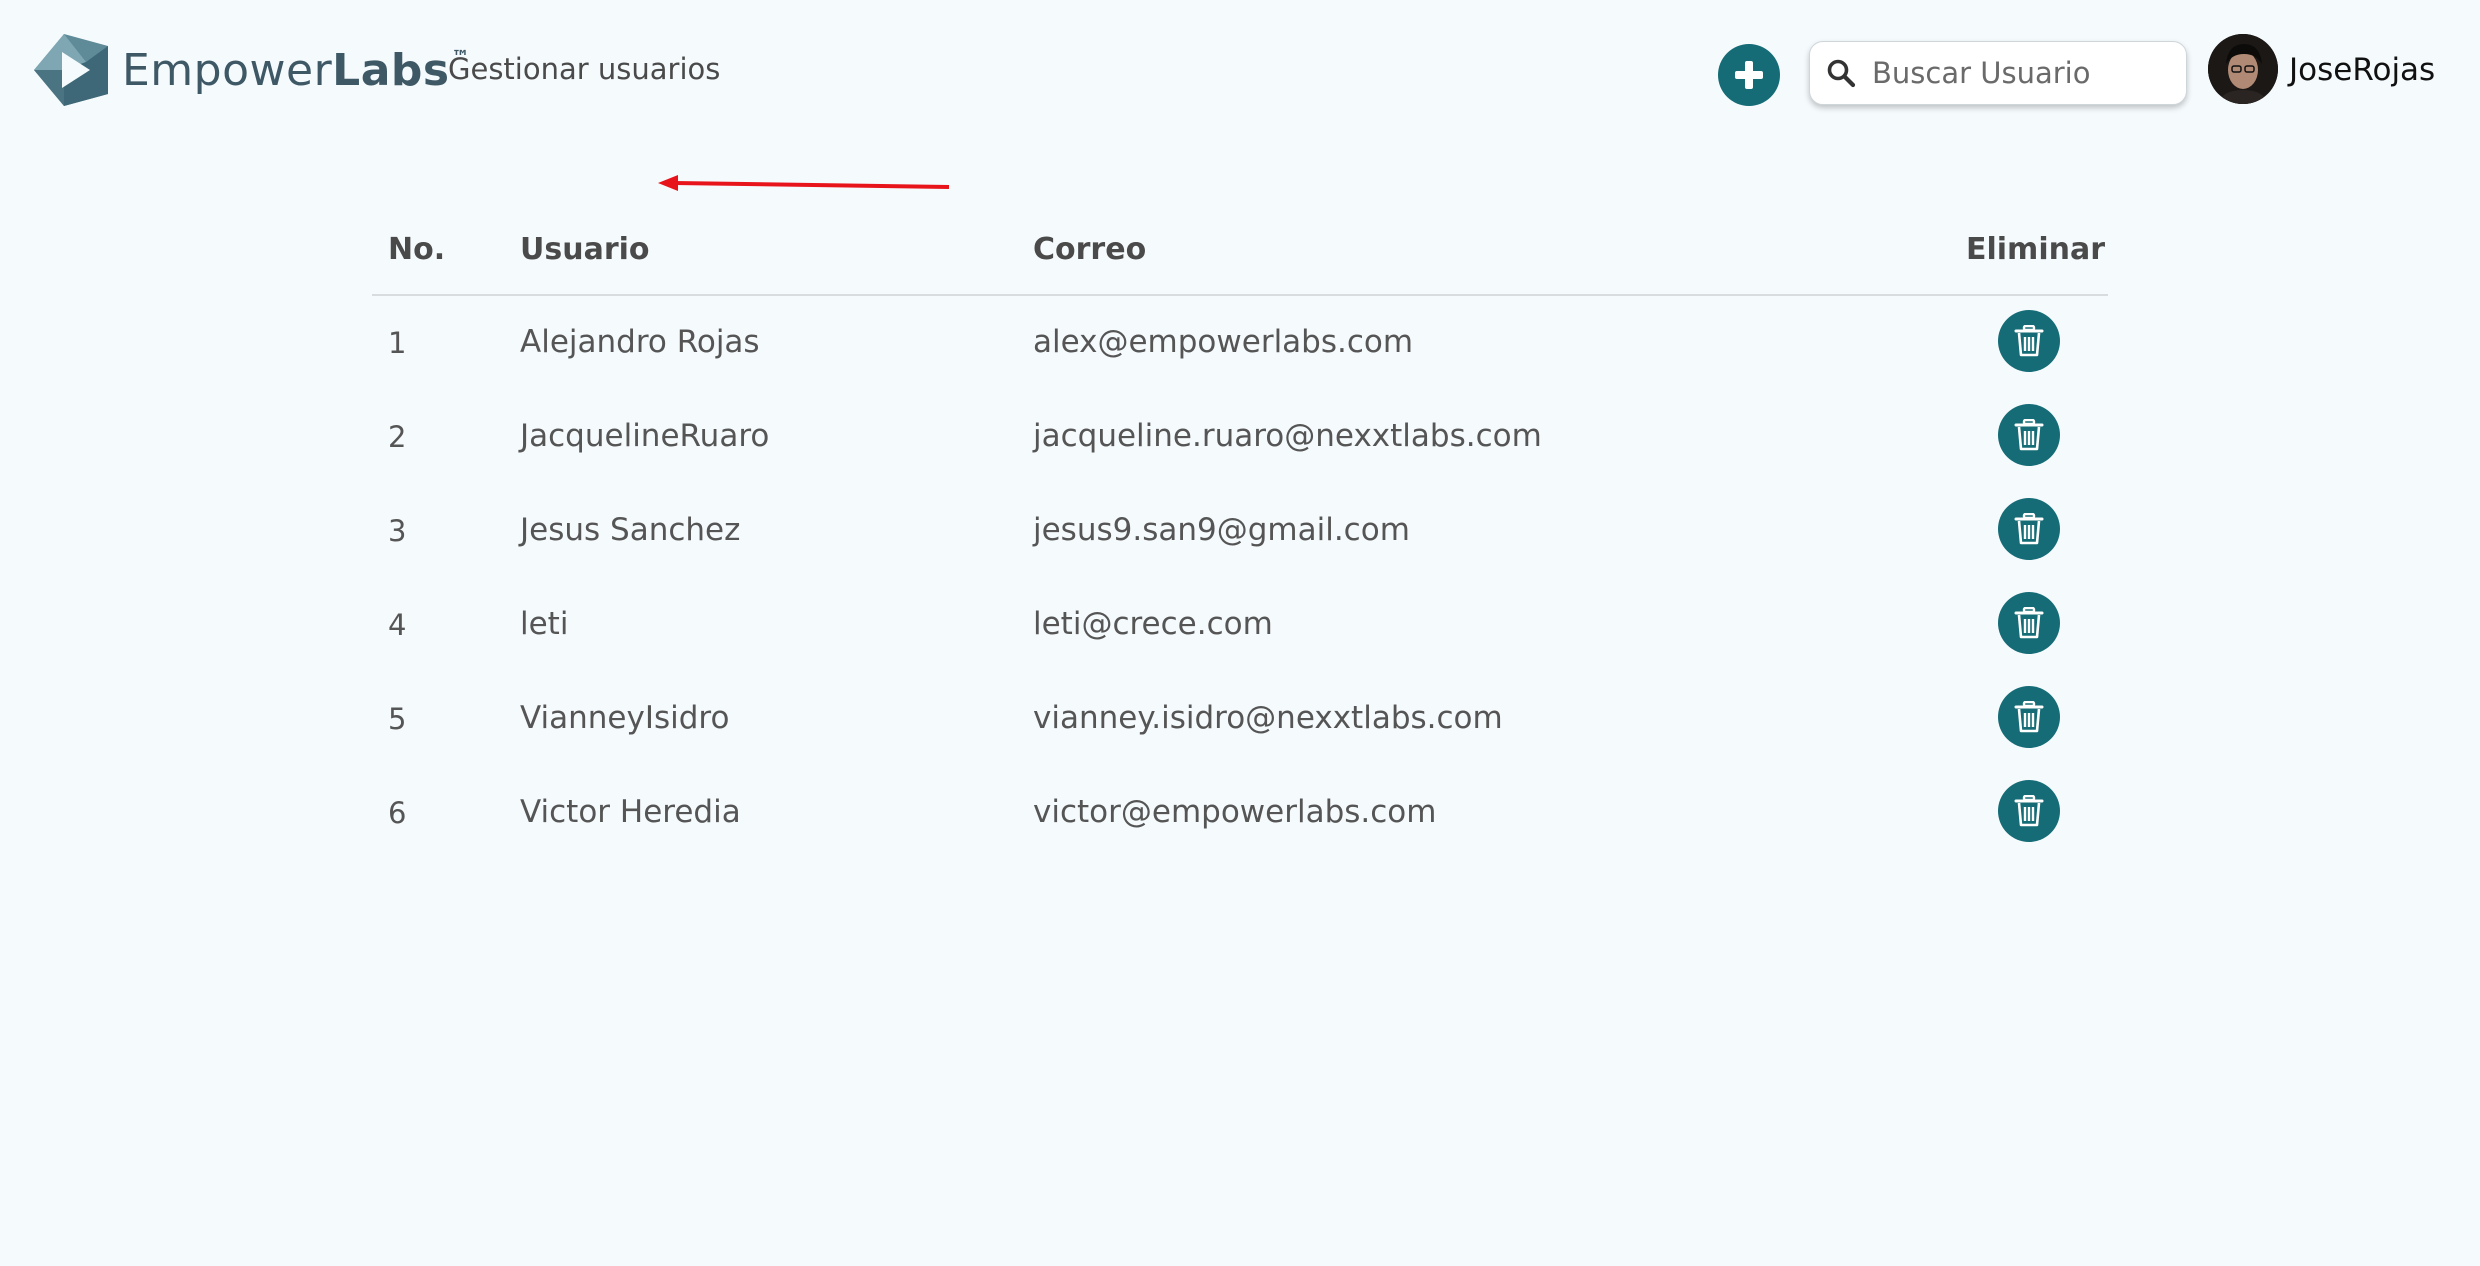 This screenshot has height=1266, width=2480. I want to click on row-user-name: JacquelineRuaro, so click(645, 436).